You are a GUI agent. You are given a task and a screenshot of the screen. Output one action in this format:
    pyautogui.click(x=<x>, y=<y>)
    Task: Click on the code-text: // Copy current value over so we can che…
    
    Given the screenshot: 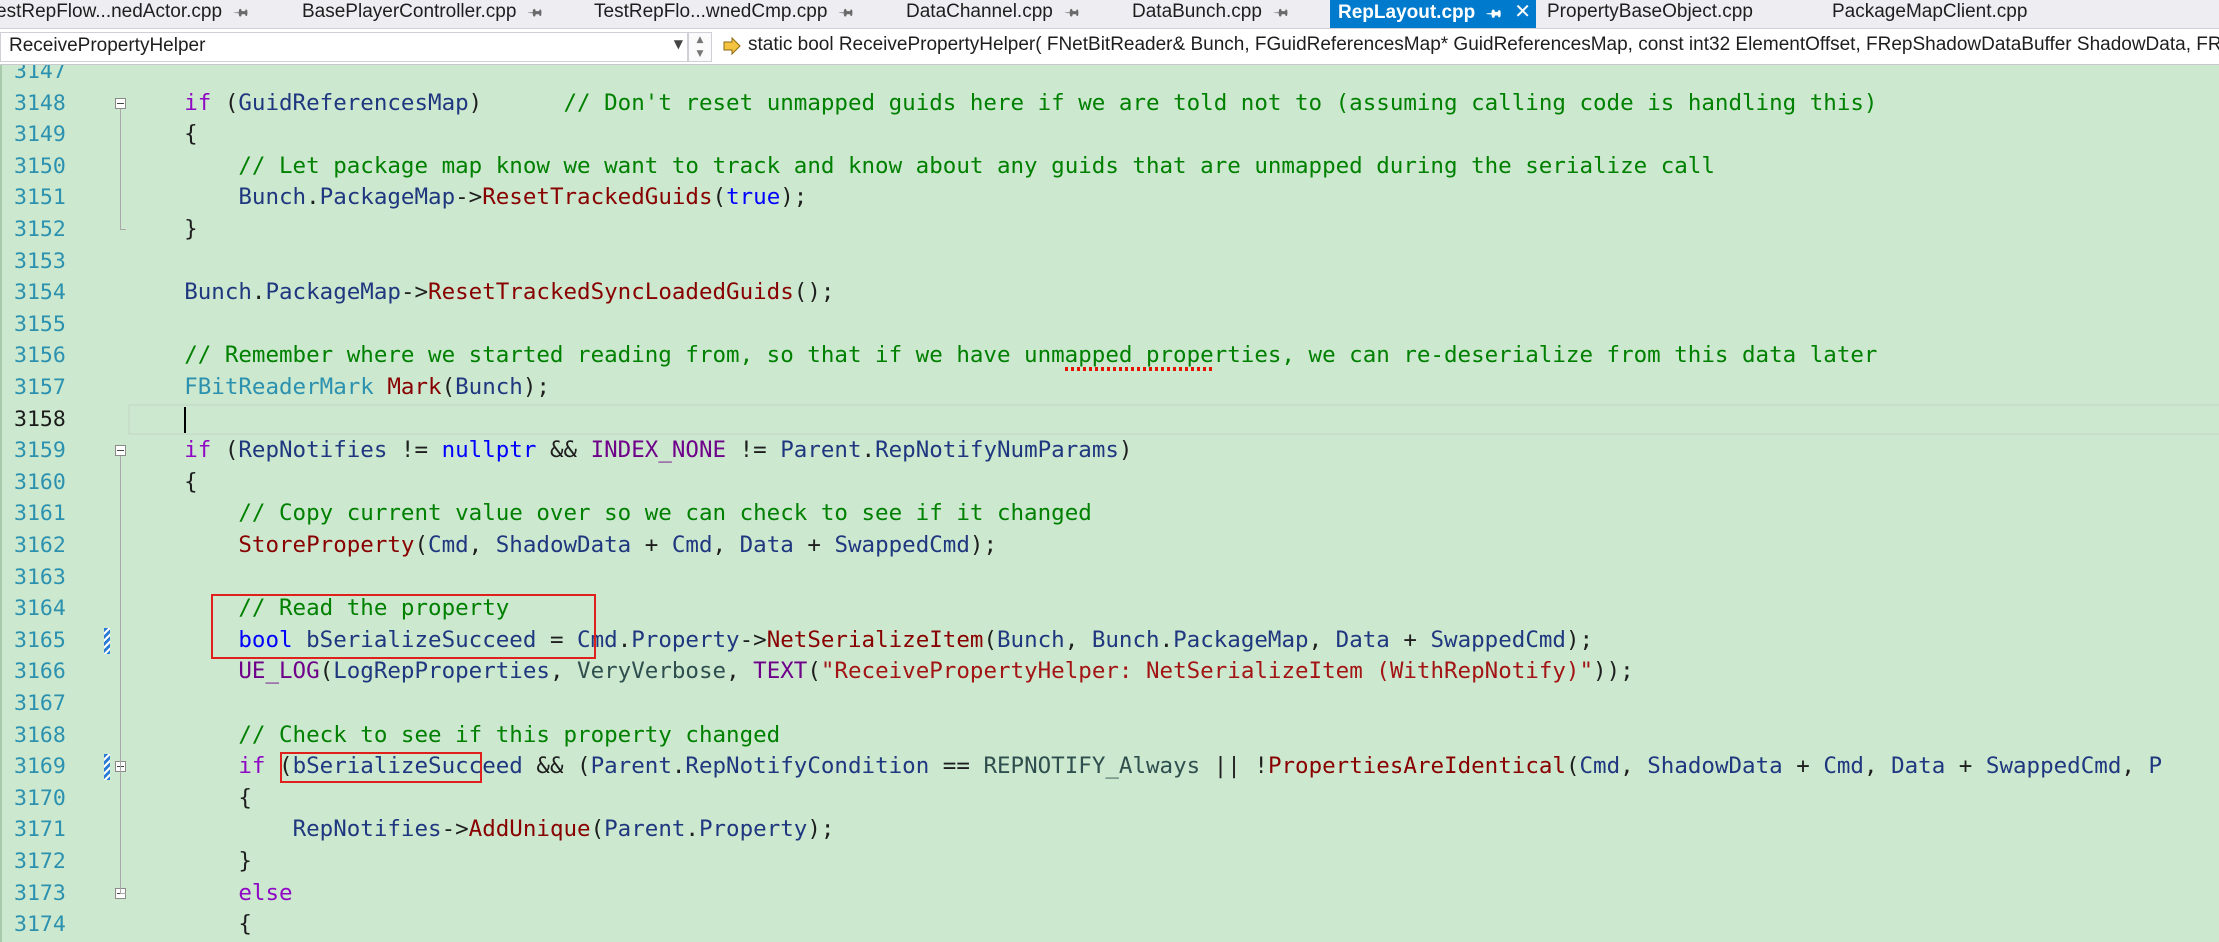 What is the action you would take?
    pyautogui.click(x=610, y=514)
    